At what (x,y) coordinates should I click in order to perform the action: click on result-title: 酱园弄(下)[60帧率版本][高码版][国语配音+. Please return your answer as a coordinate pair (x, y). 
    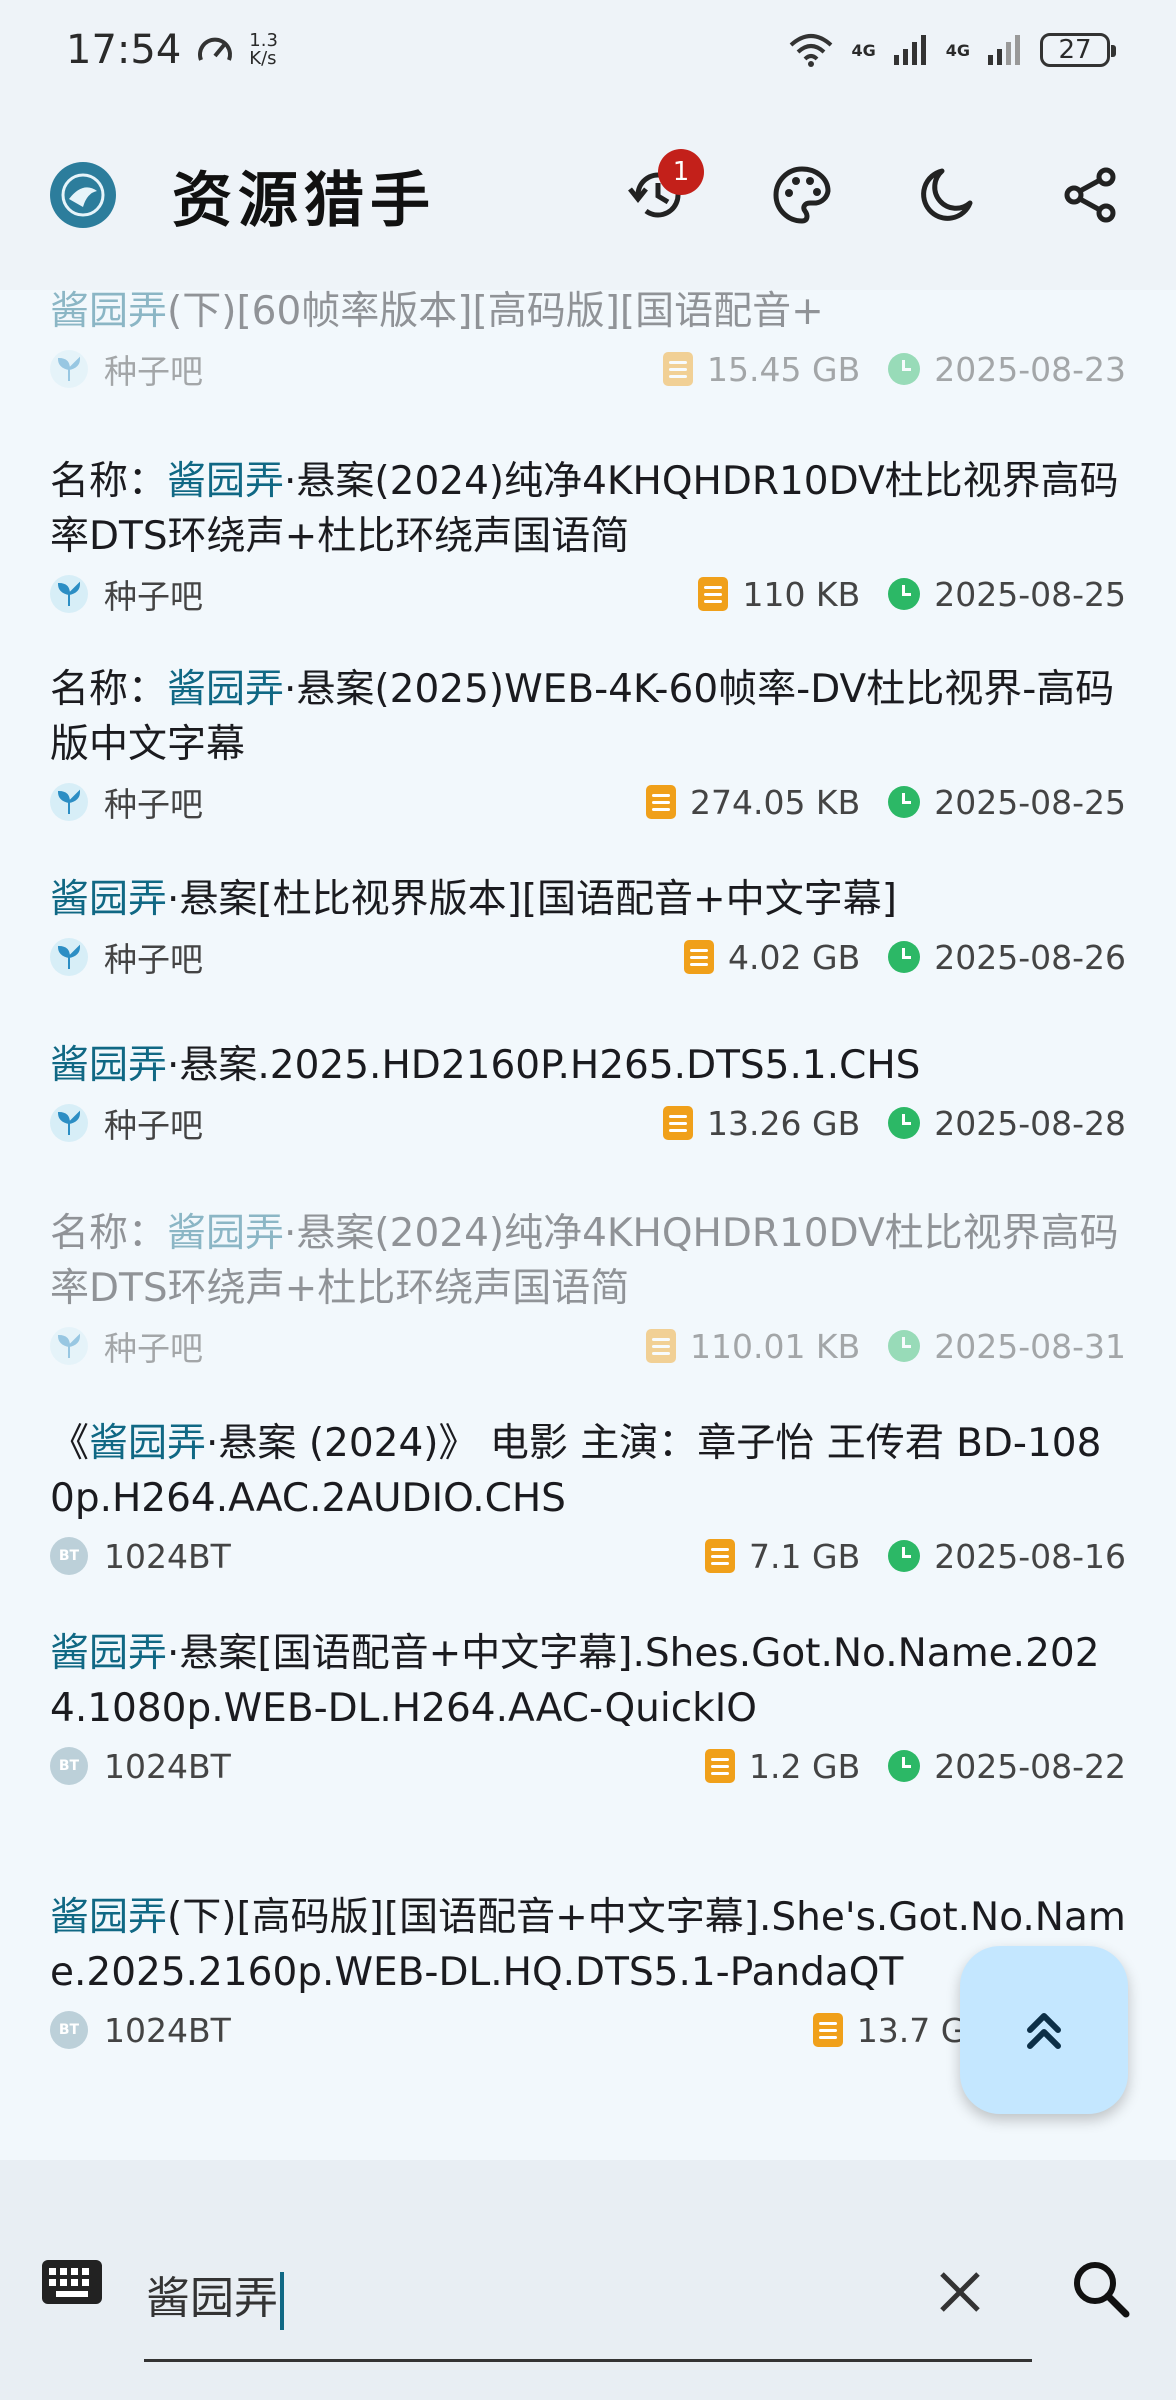
    Looking at the image, I should click on (437, 312).